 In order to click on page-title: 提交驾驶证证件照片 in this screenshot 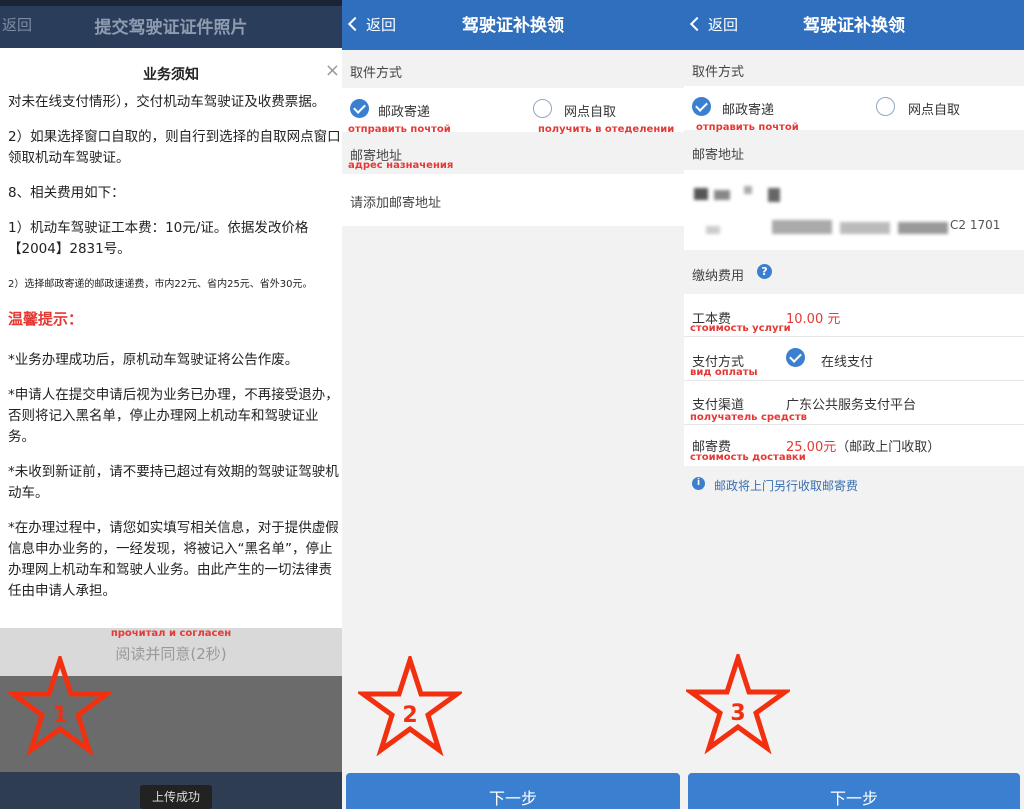, I will do `click(171, 28)`.